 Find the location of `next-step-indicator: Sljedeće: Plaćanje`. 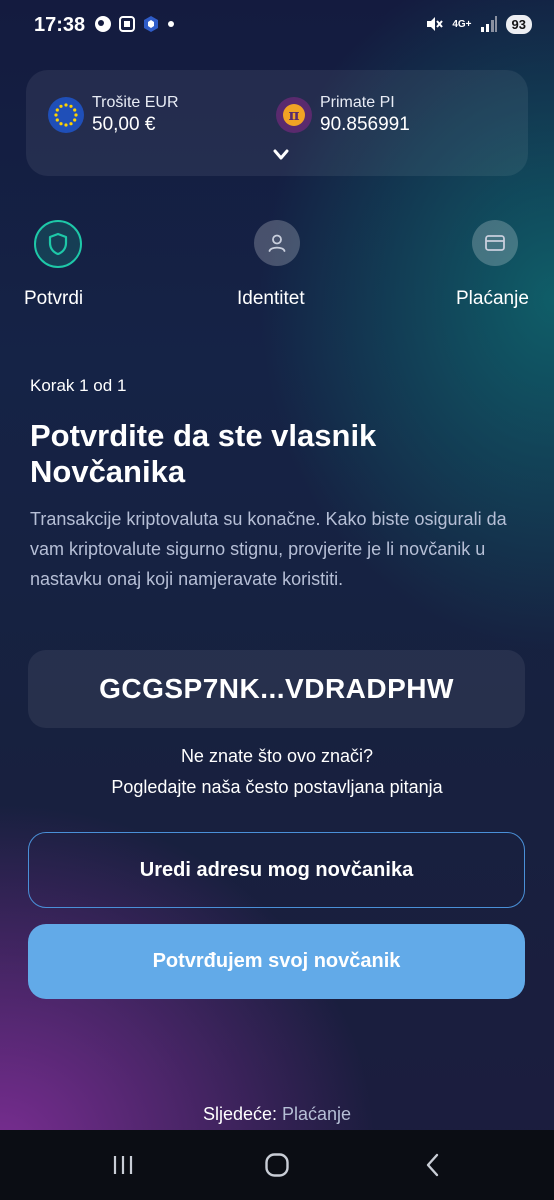

next-step-indicator: Sljedeće: Plaćanje is located at coordinates (277, 1114).